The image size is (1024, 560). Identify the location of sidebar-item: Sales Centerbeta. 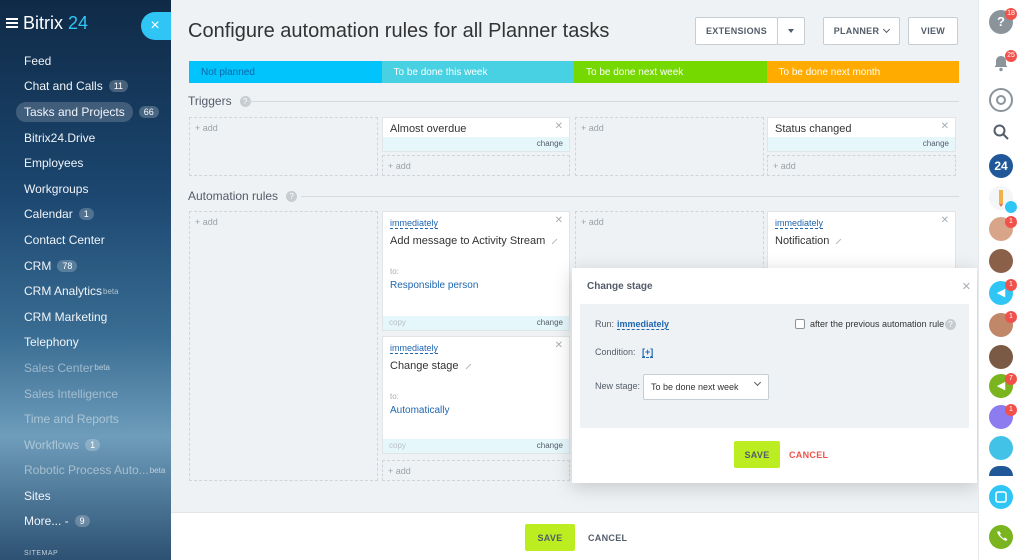
(85, 368).